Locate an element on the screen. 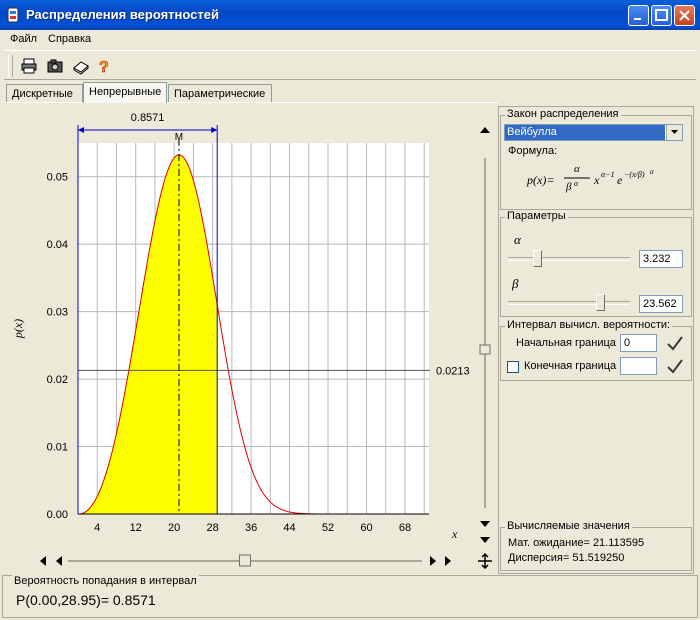  close-icon is located at coordinates (684, 15).